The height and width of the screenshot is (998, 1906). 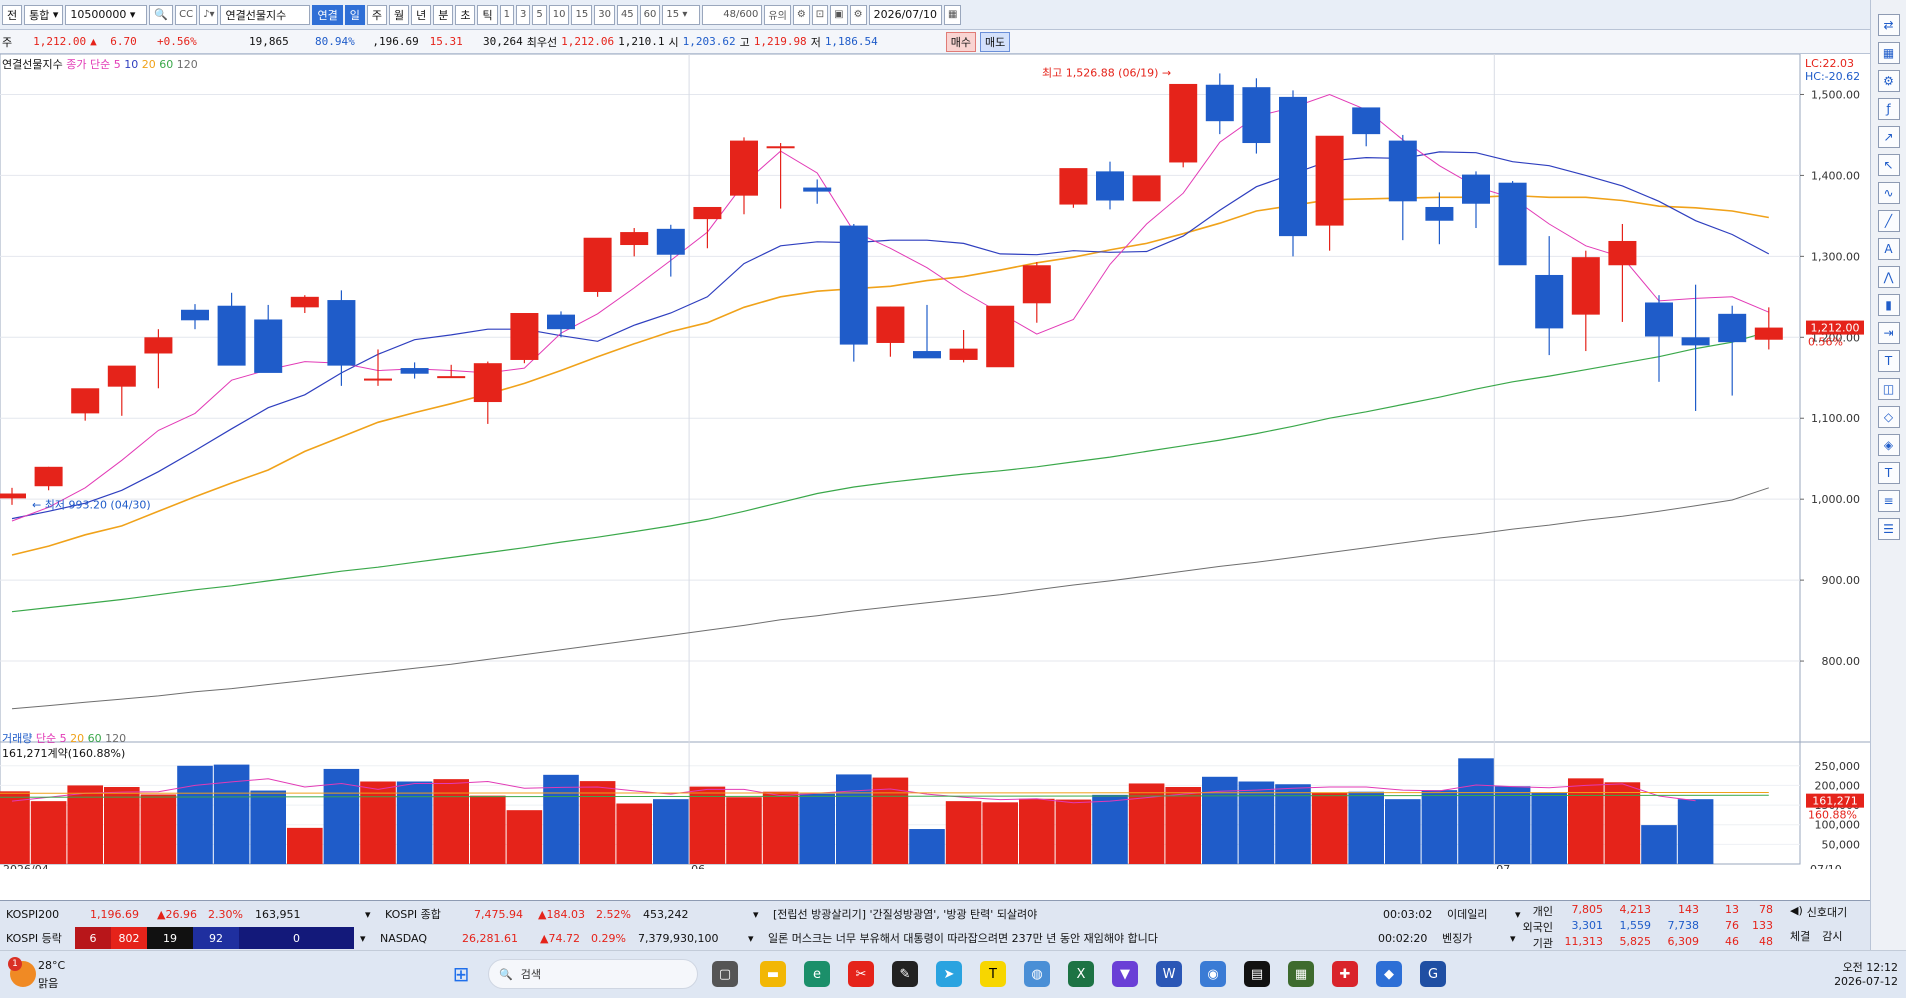 I want to click on list-icon: ≡, so click(x=1888, y=501).